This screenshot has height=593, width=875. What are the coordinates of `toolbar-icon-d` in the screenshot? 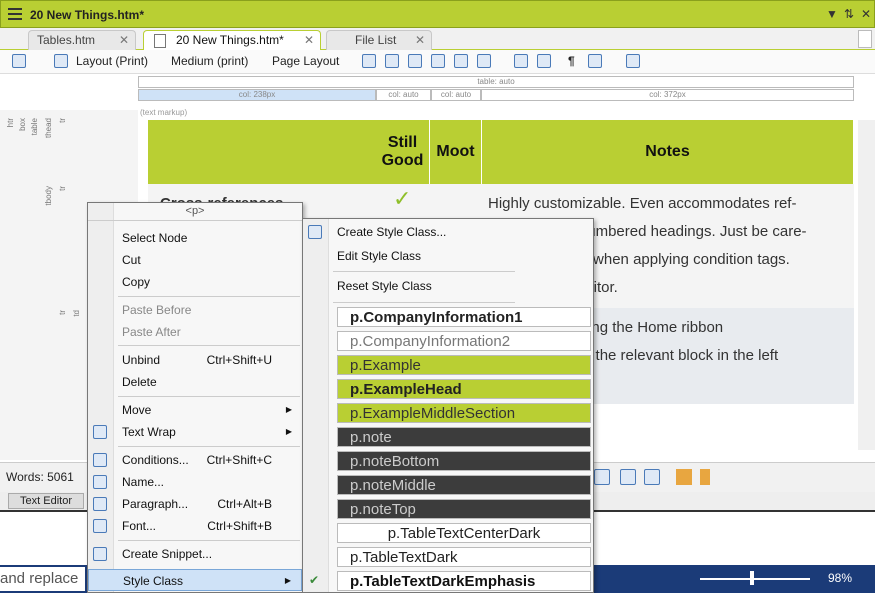 It's located at (461, 61).